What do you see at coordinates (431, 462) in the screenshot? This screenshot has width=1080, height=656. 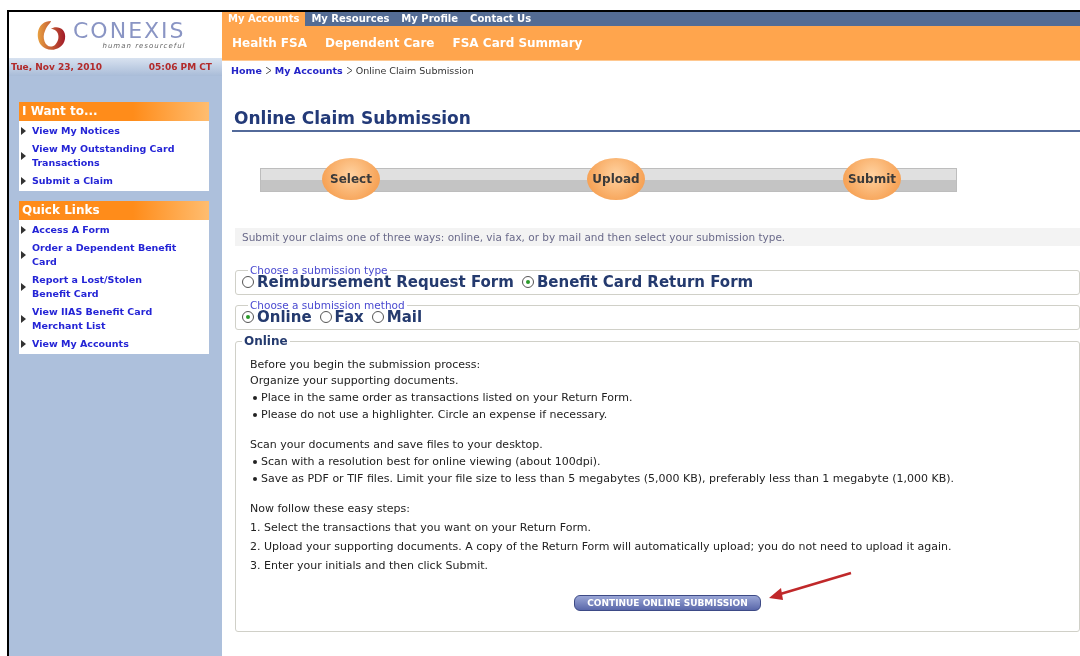 I see `text-line: Scan with a resolution best for online viewing (about 100dpi).` at bounding box center [431, 462].